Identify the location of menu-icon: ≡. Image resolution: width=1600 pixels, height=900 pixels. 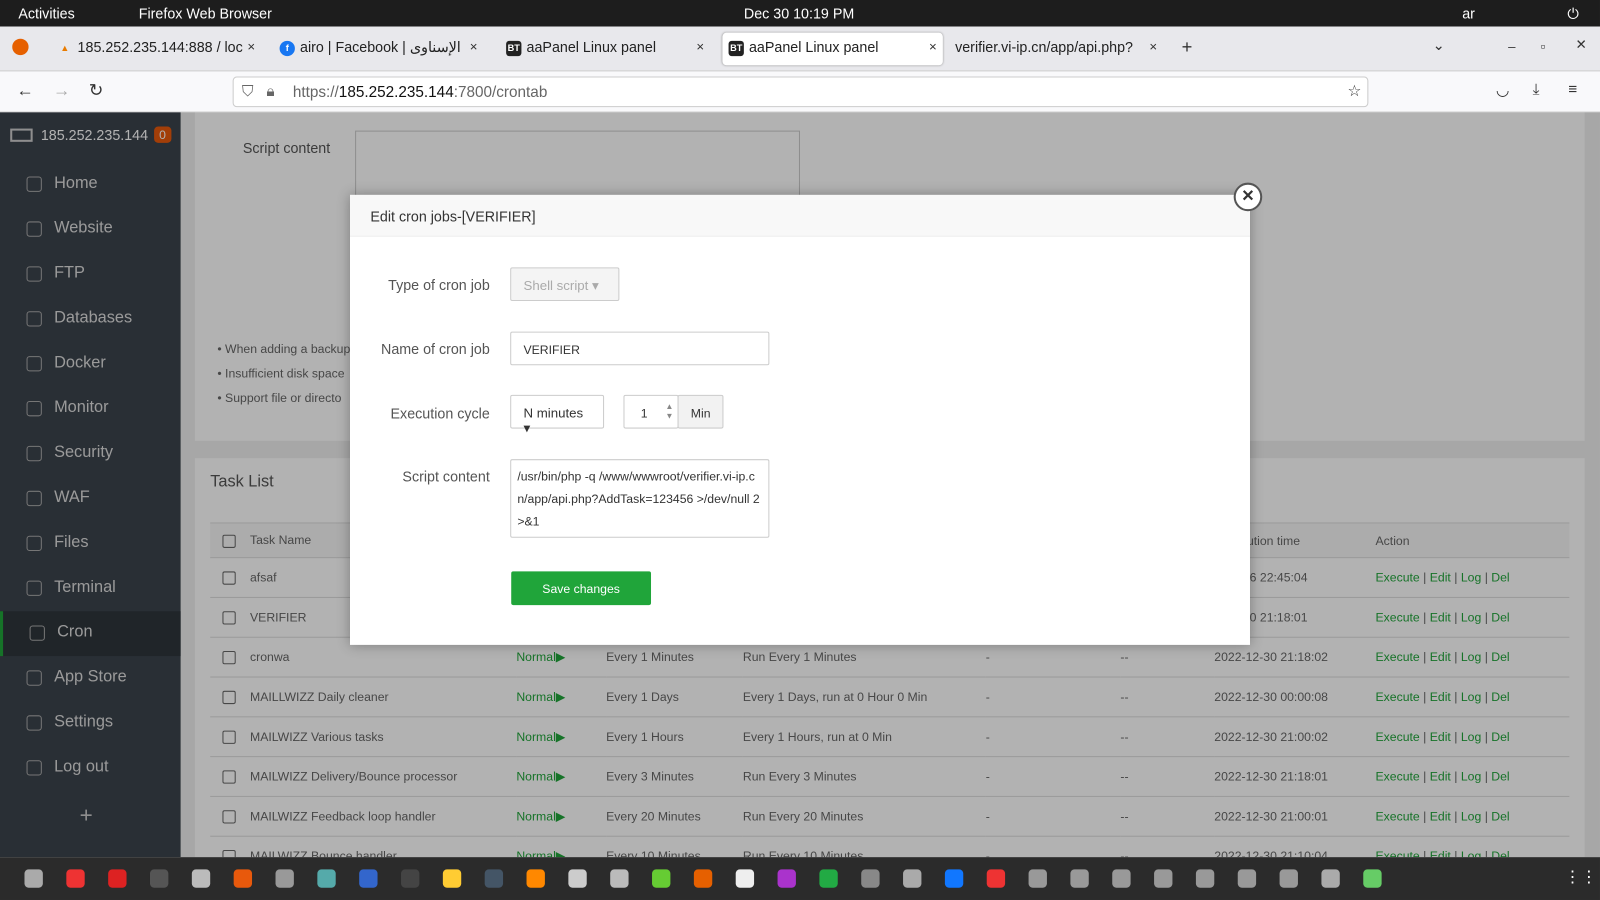
(1572, 89).